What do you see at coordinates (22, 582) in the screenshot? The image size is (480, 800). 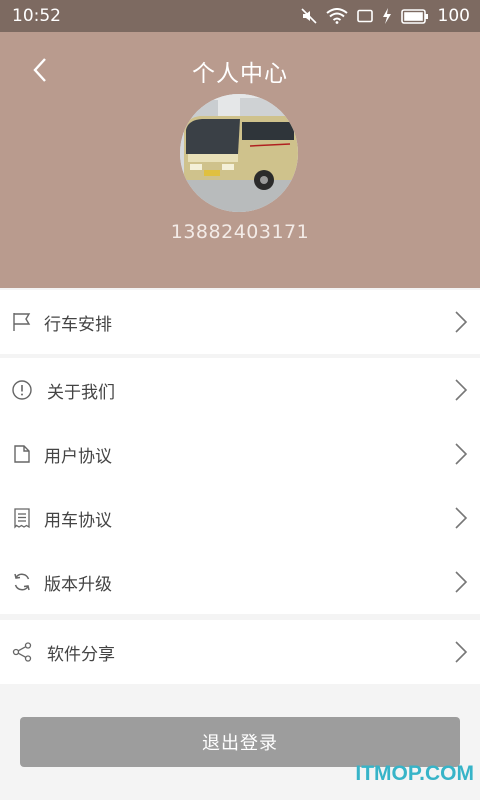 I see `refresh-icon` at bounding box center [22, 582].